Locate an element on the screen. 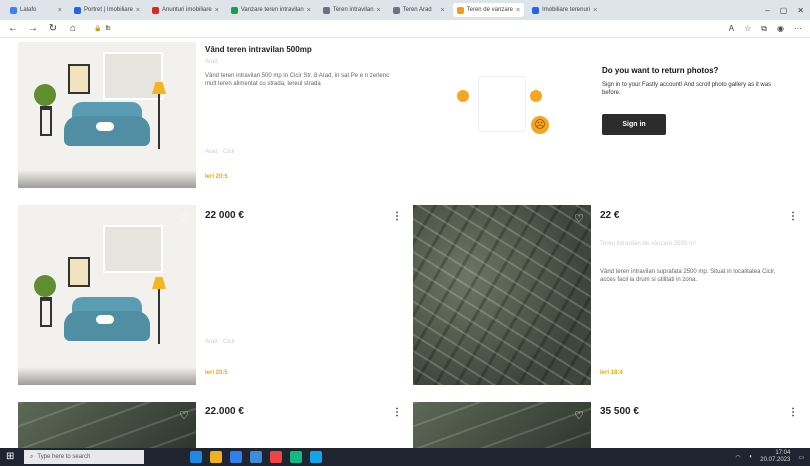 The height and width of the screenshot is (466, 810). tab-label: Lalafo is located at coordinates (28, 10).